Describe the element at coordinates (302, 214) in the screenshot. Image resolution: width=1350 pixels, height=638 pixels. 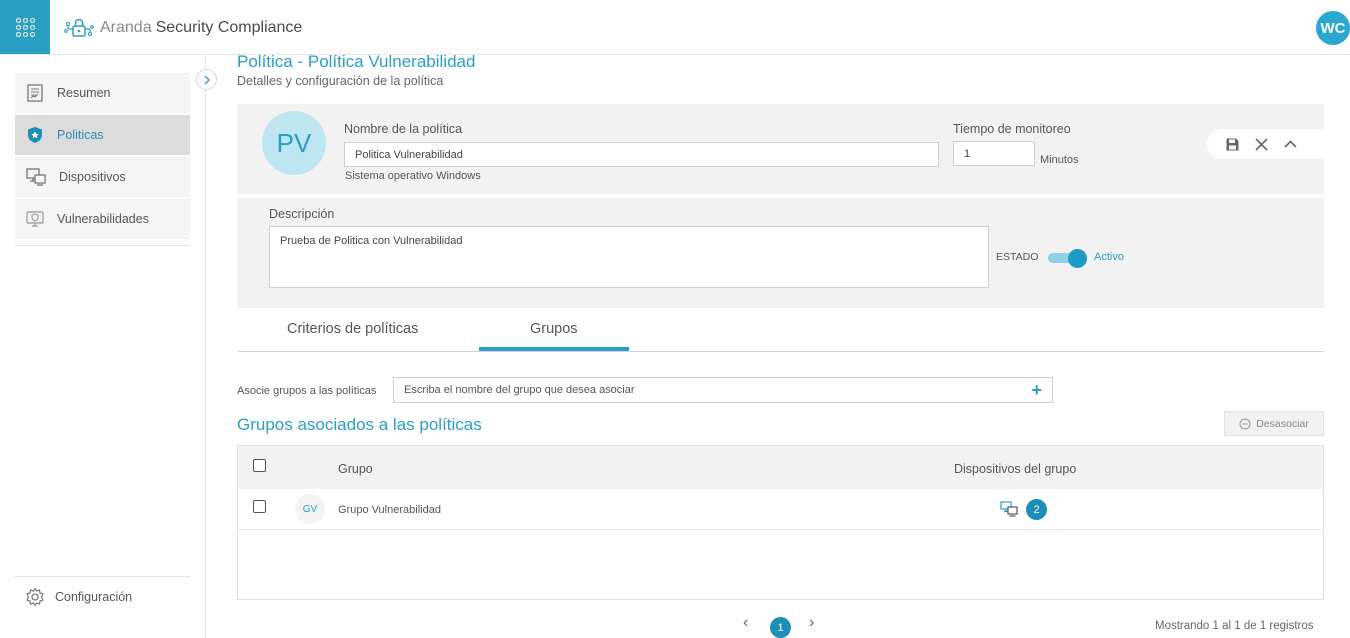
I see `description-label: Descripción` at that location.